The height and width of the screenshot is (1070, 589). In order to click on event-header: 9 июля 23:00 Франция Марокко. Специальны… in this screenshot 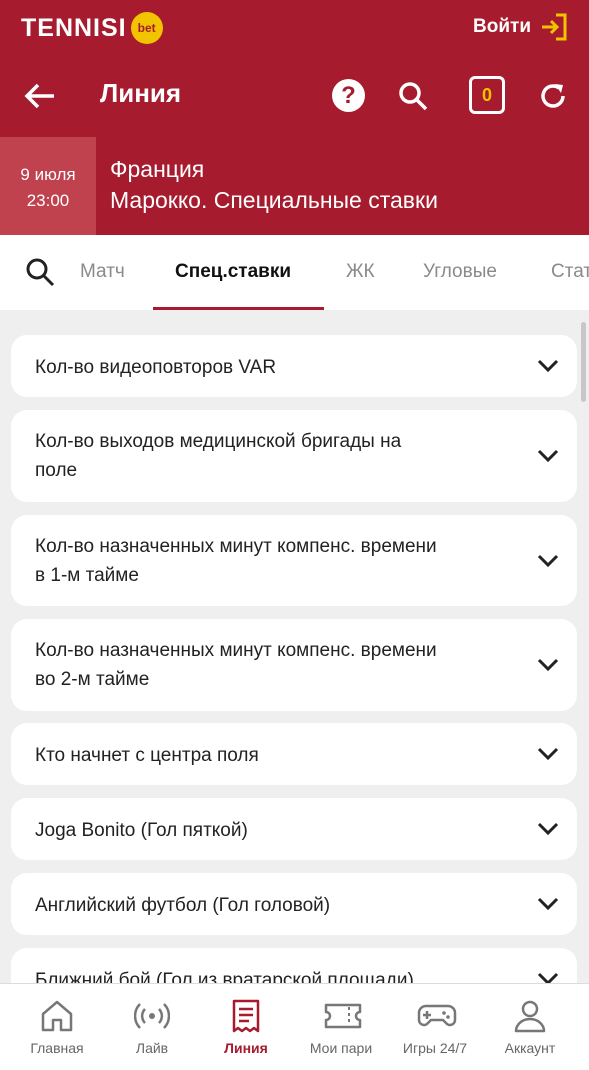, I will do `click(294, 186)`.